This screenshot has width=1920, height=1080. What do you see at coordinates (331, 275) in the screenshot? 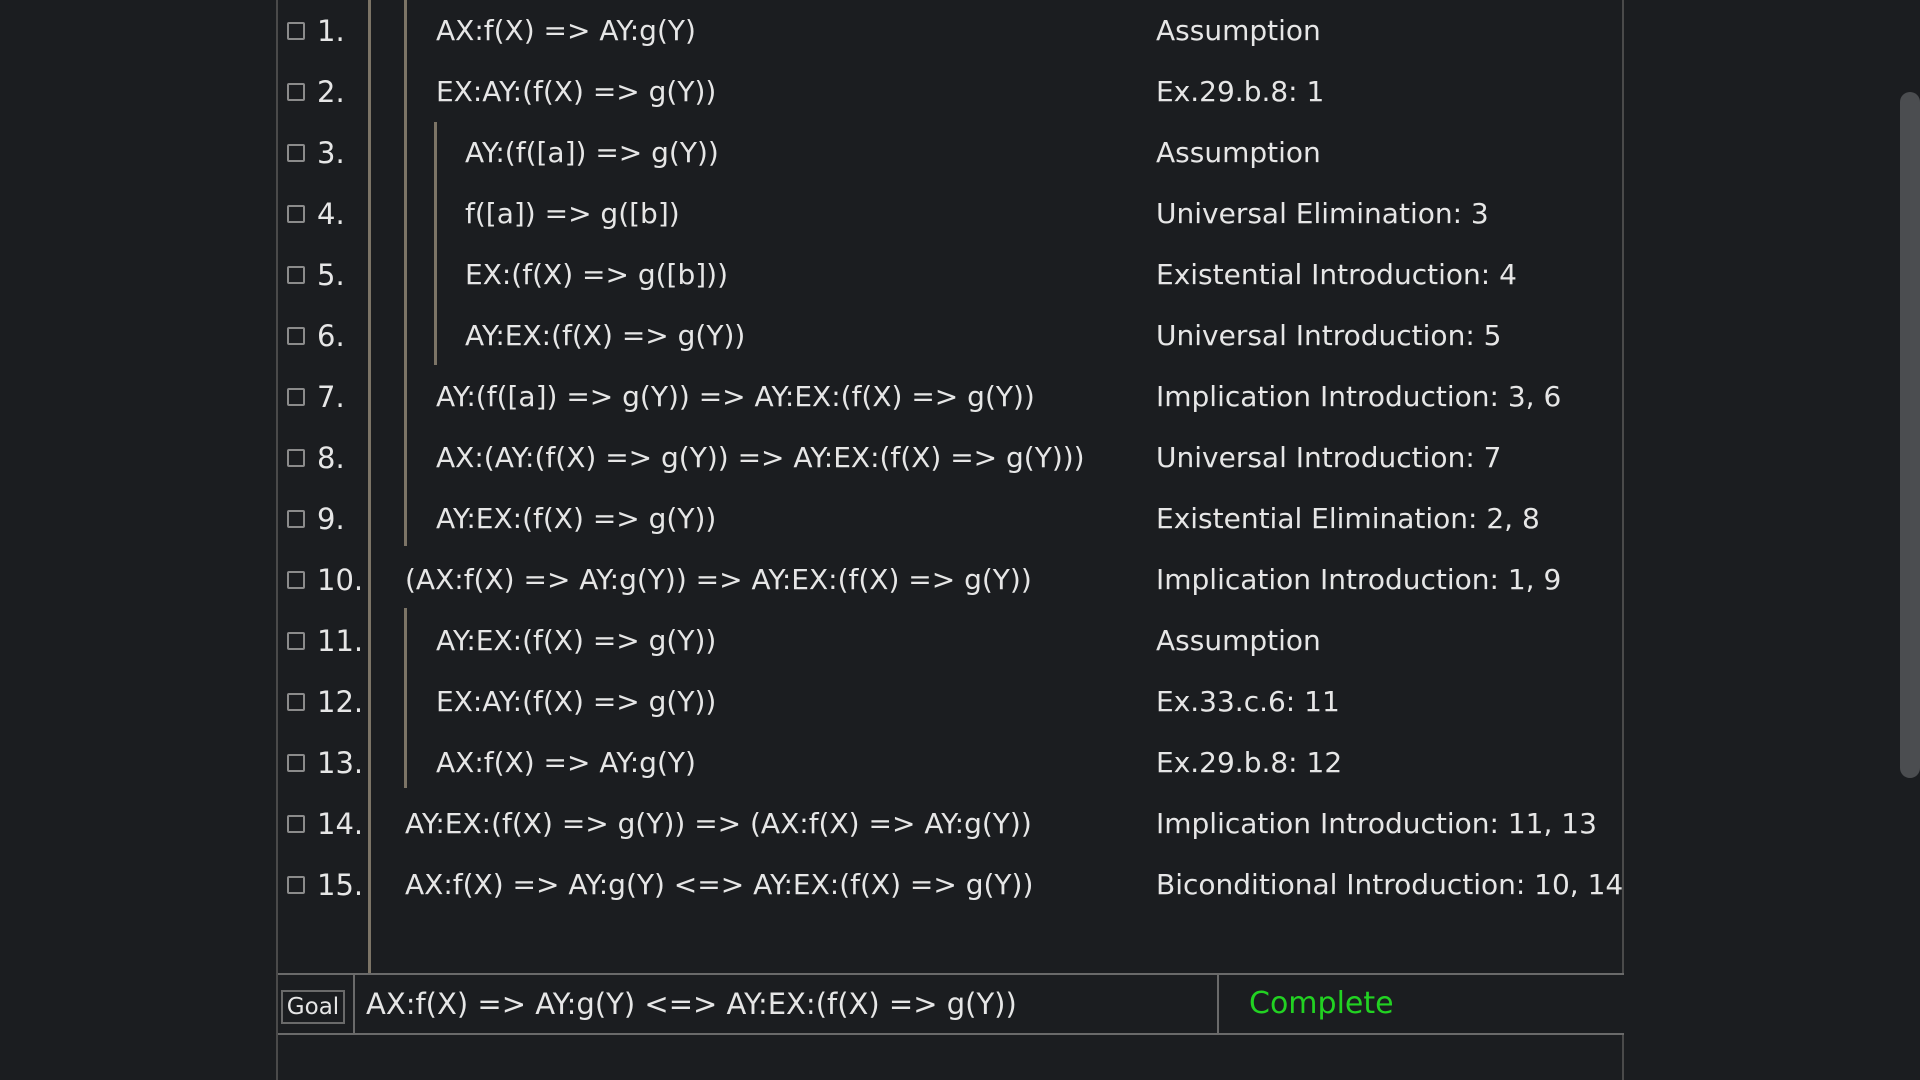
I see `line-number: 5.` at bounding box center [331, 275].